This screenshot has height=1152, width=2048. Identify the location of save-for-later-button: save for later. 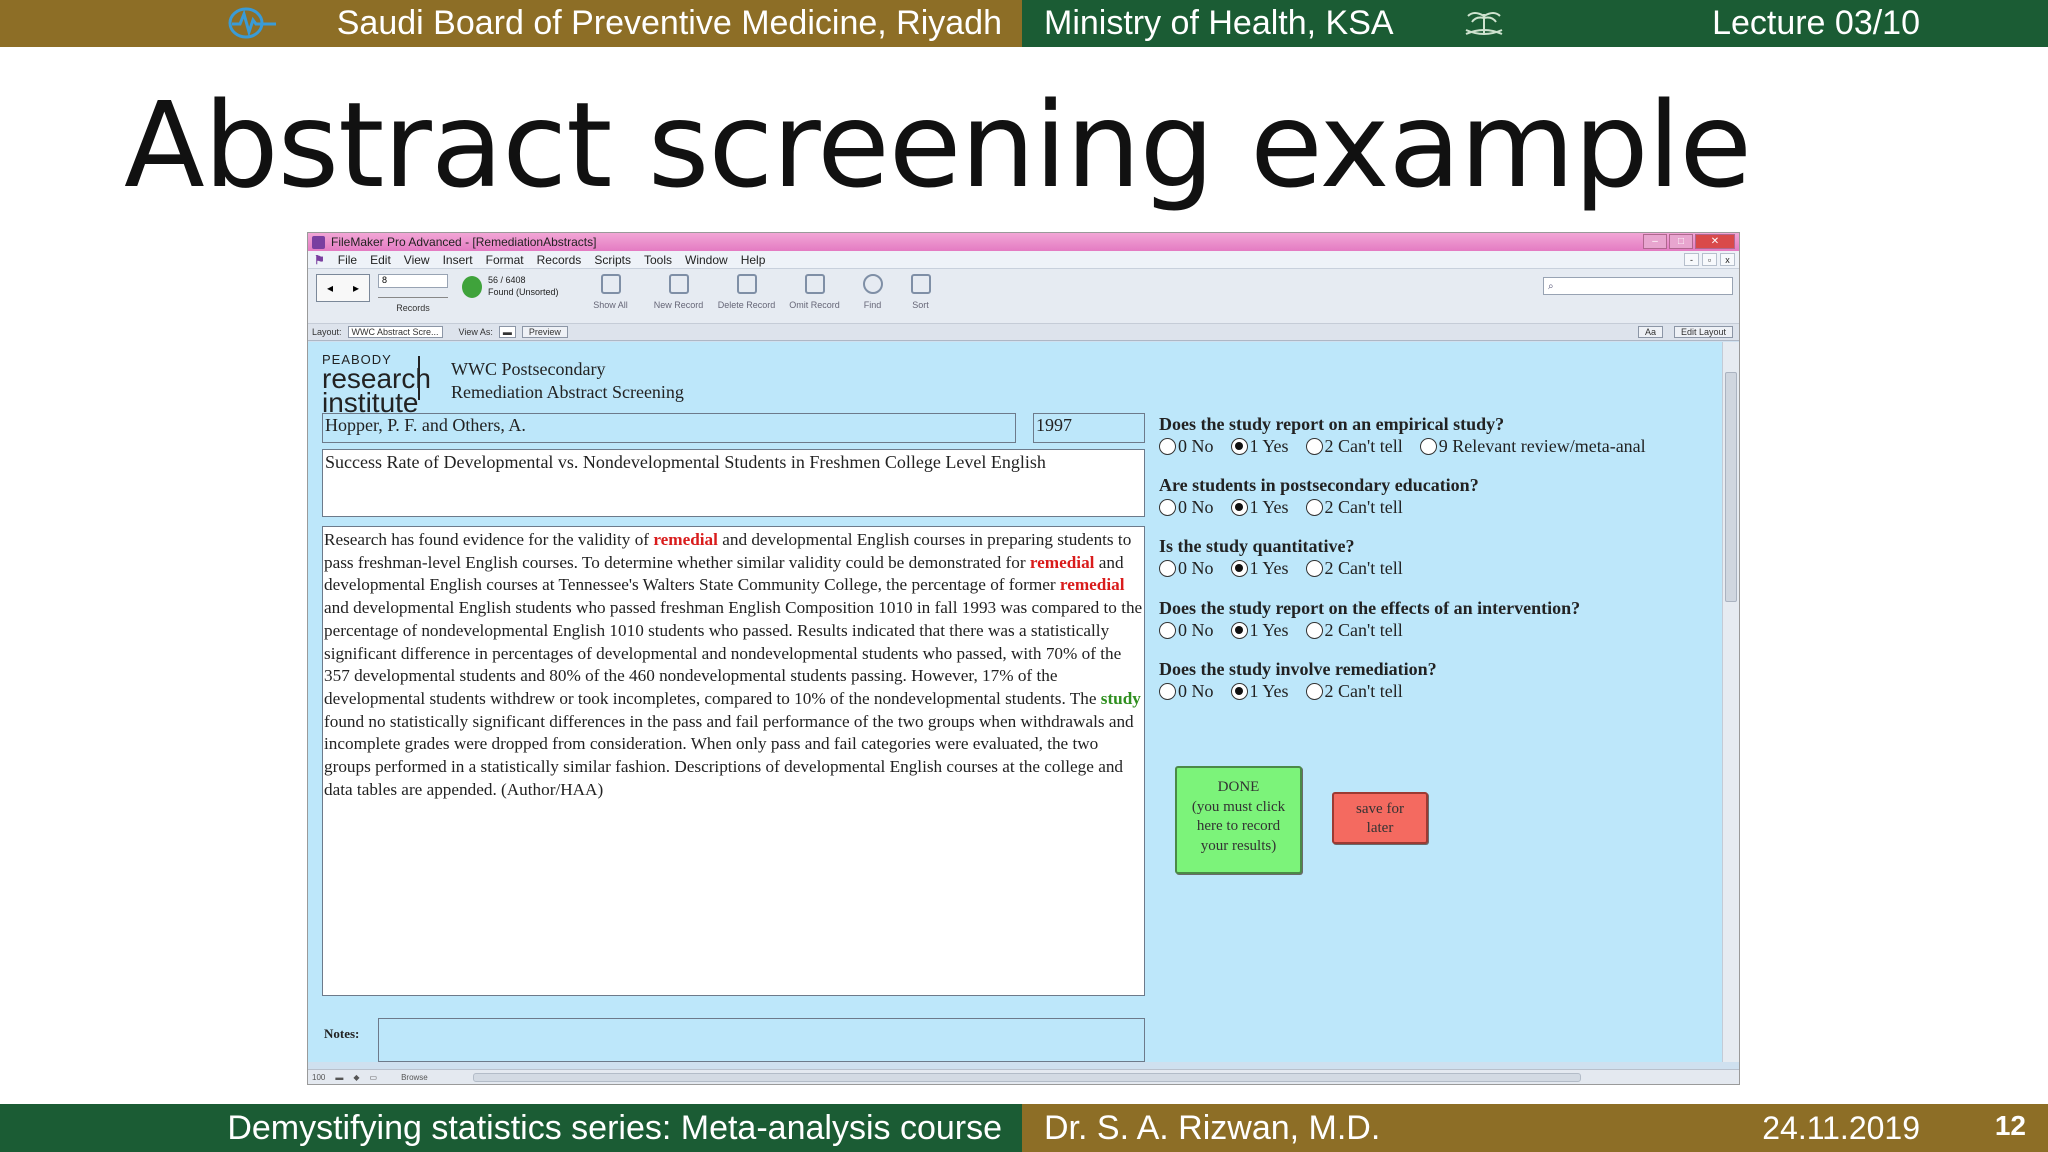
(1380, 818).